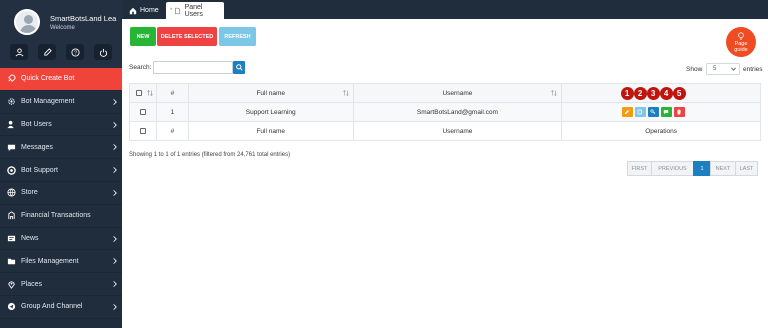  I want to click on column-header-username-label: Username, so click(457, 93).